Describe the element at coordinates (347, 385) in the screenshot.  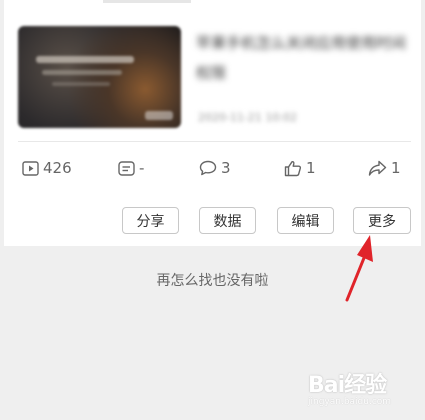
I see `watermark-logo: Bai经验` at that location.